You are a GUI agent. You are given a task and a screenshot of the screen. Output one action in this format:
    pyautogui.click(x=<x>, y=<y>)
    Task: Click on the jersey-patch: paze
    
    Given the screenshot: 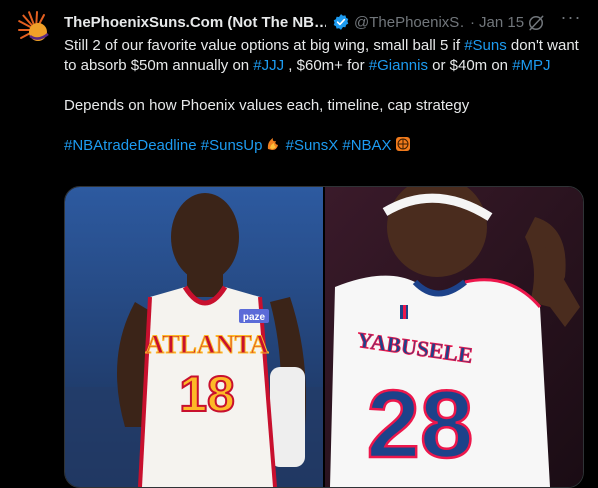 What is the action you would take?
    pyautogui.click(x=254, y=317)
    